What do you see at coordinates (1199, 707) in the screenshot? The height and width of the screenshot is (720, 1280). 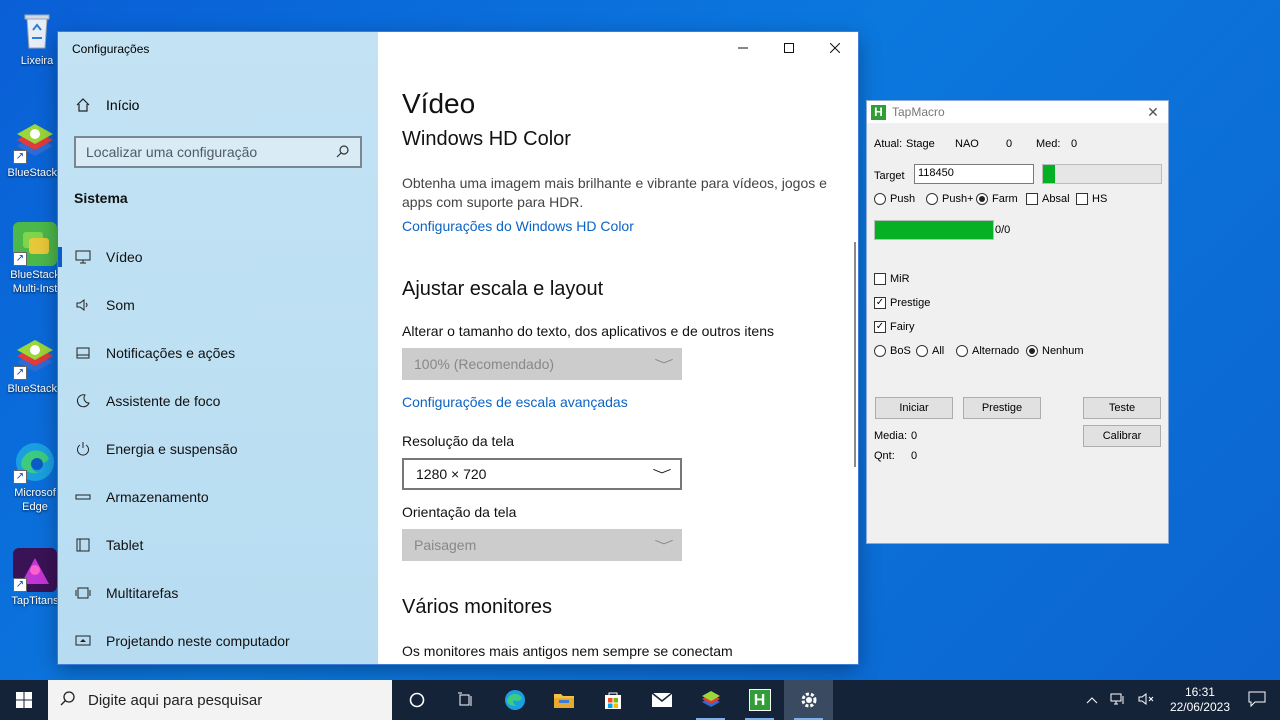 I see `clock-date: 22/06/2023` at bounding box center [1199, 707].